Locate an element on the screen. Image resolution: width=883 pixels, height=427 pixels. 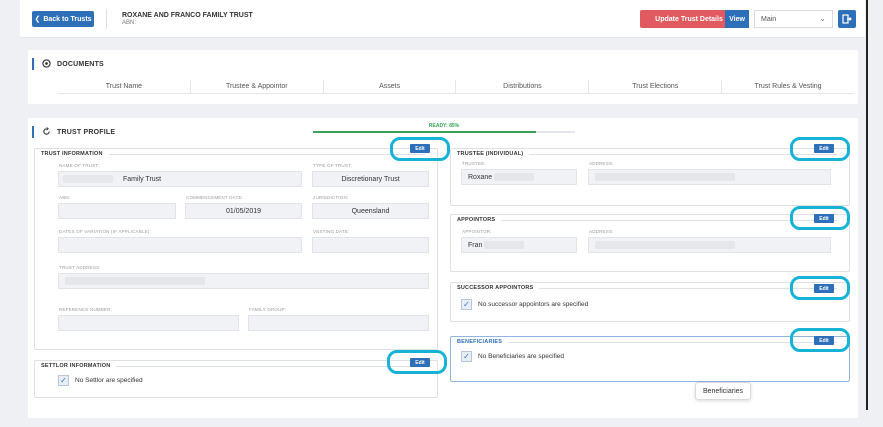
reference-number-label: REFERENCE NUMBER: is located at coordinates (86, 309).